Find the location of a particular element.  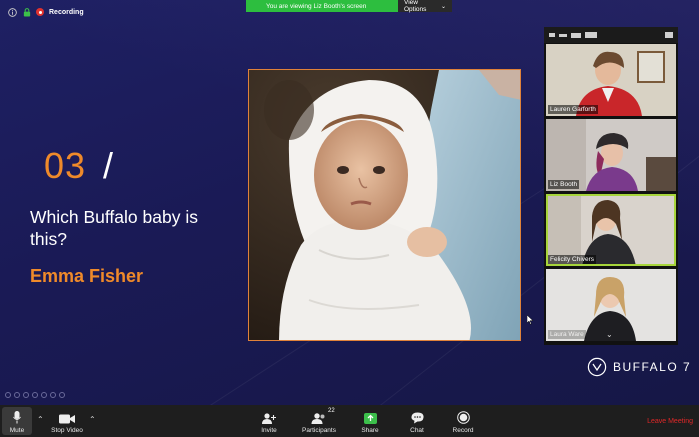

audio-options-caret-icon: ⌃ is located at coordinates (40, 419).